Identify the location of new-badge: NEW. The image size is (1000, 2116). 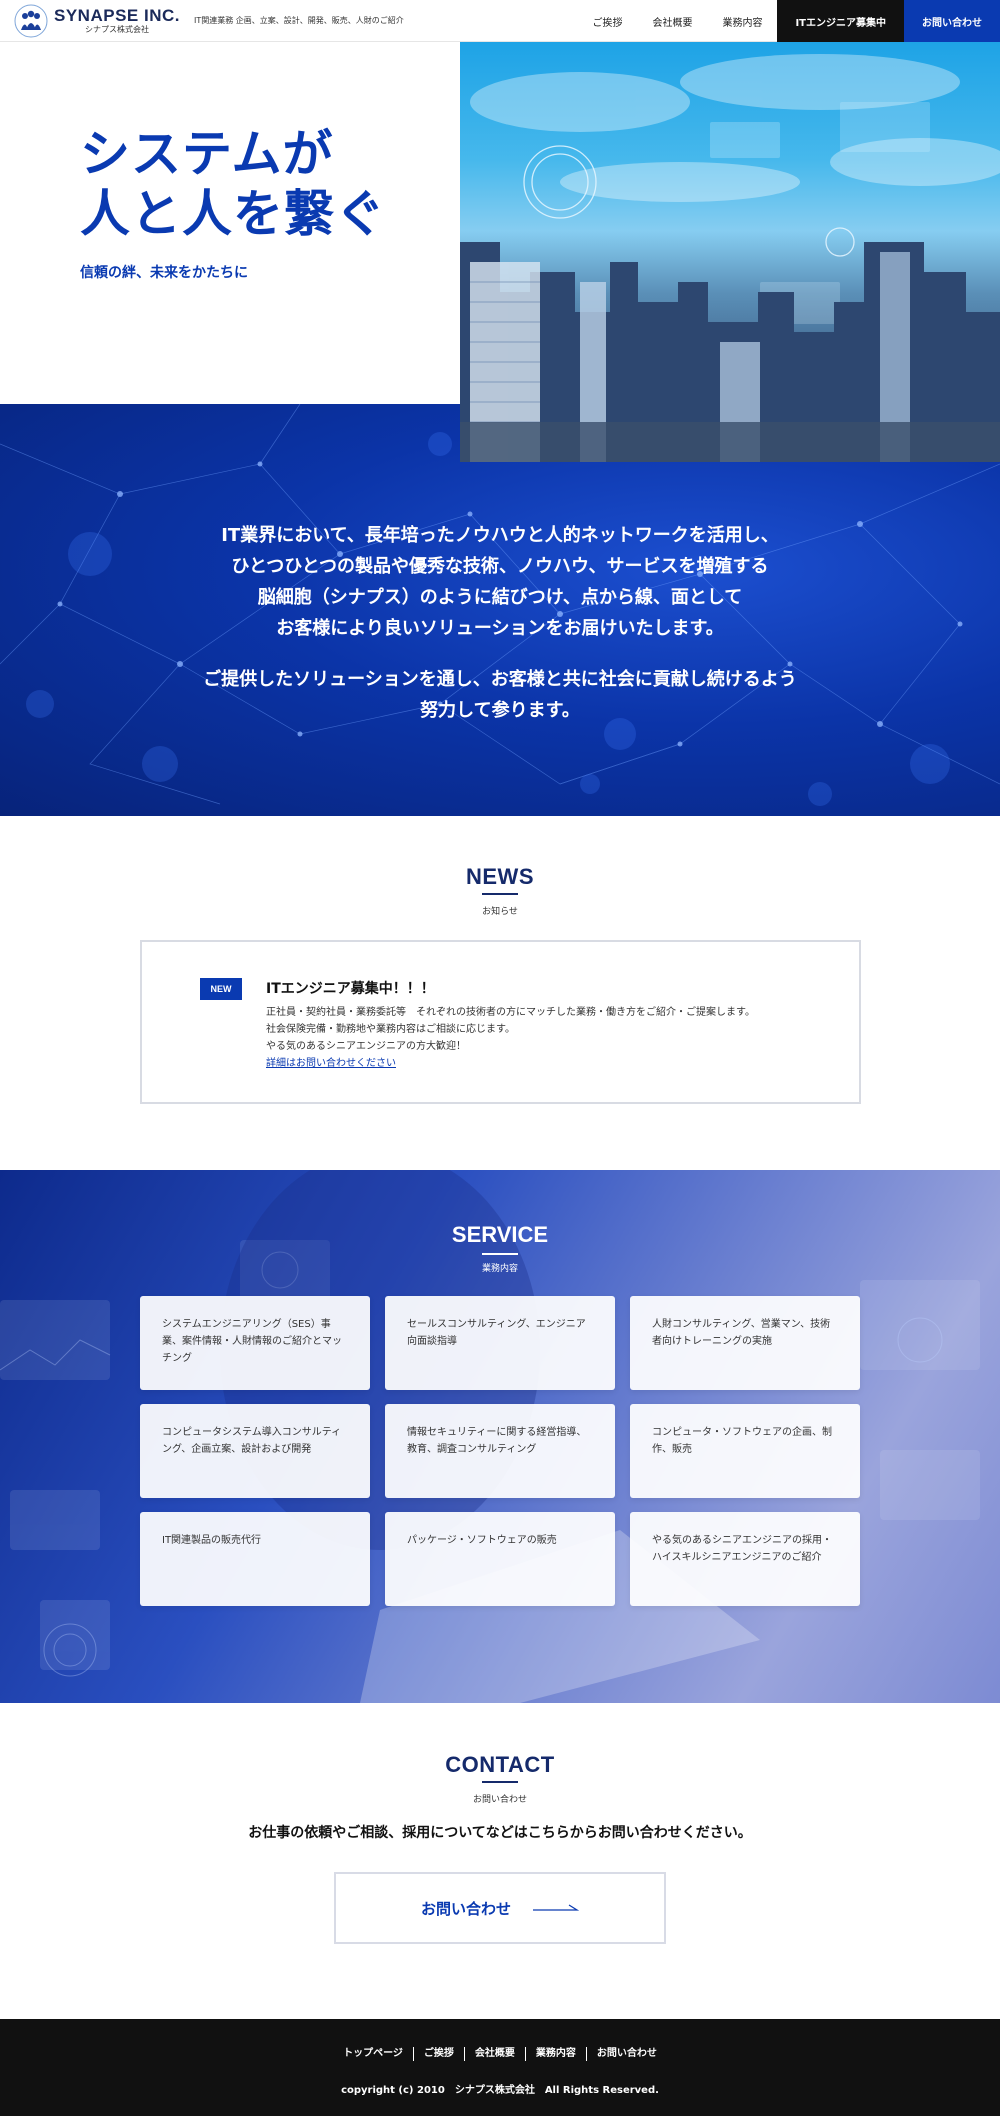
(221, 989).